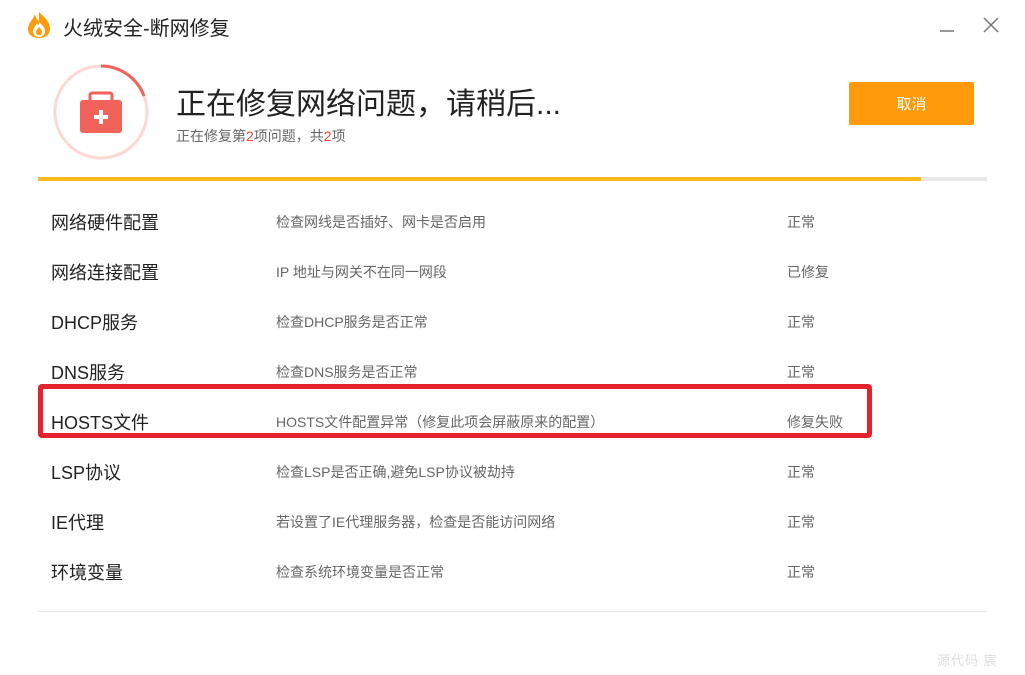  Describe the element at coordinates (288, 136) in the screenshot. I see `progress-text-middle: 项问题，共` at that location.